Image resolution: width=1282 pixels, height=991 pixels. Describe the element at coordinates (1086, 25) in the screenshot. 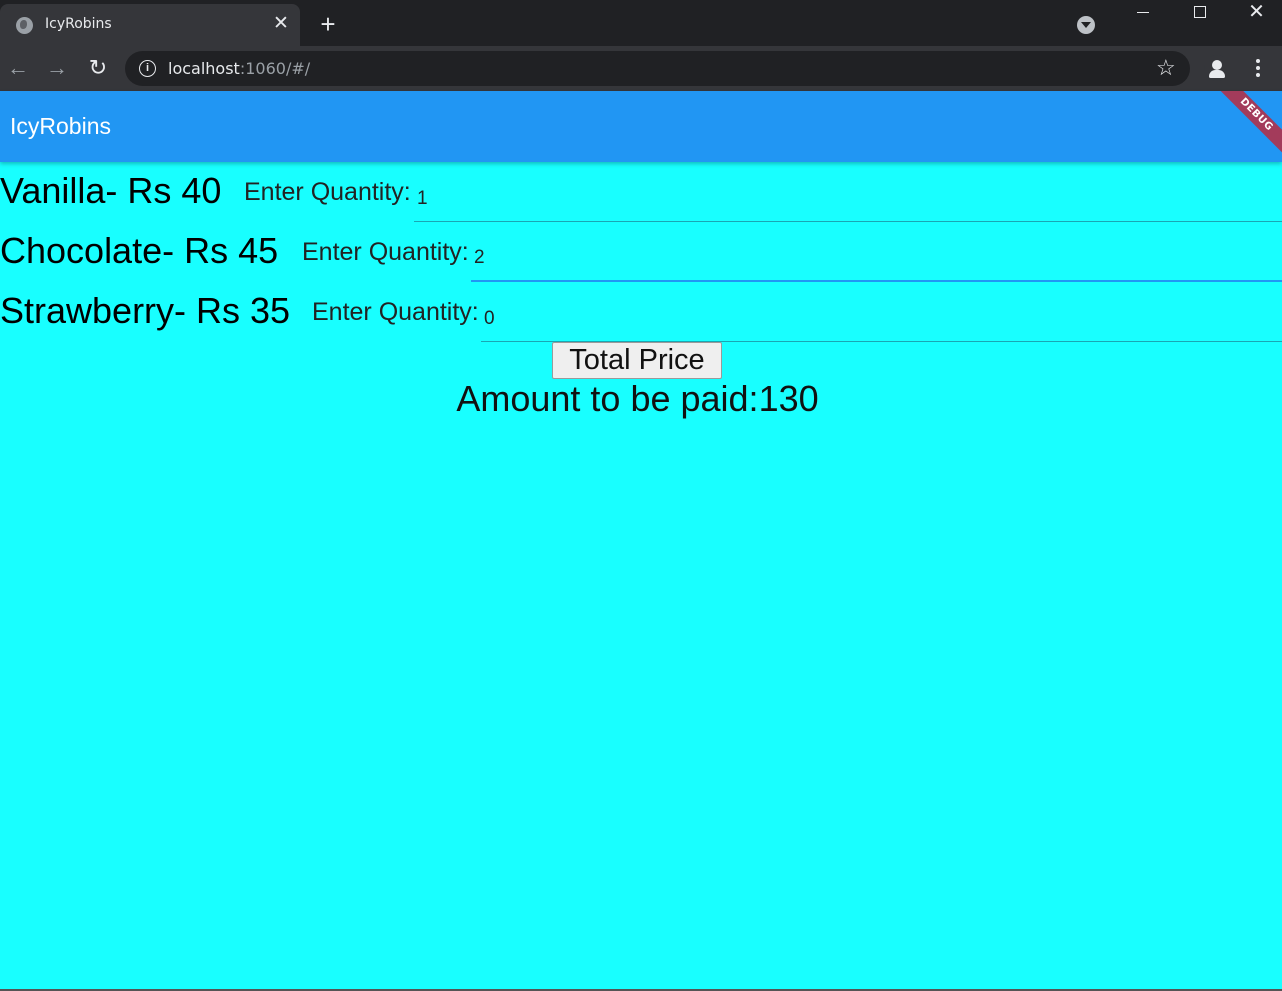

I see `tab-search-icon` at that location.